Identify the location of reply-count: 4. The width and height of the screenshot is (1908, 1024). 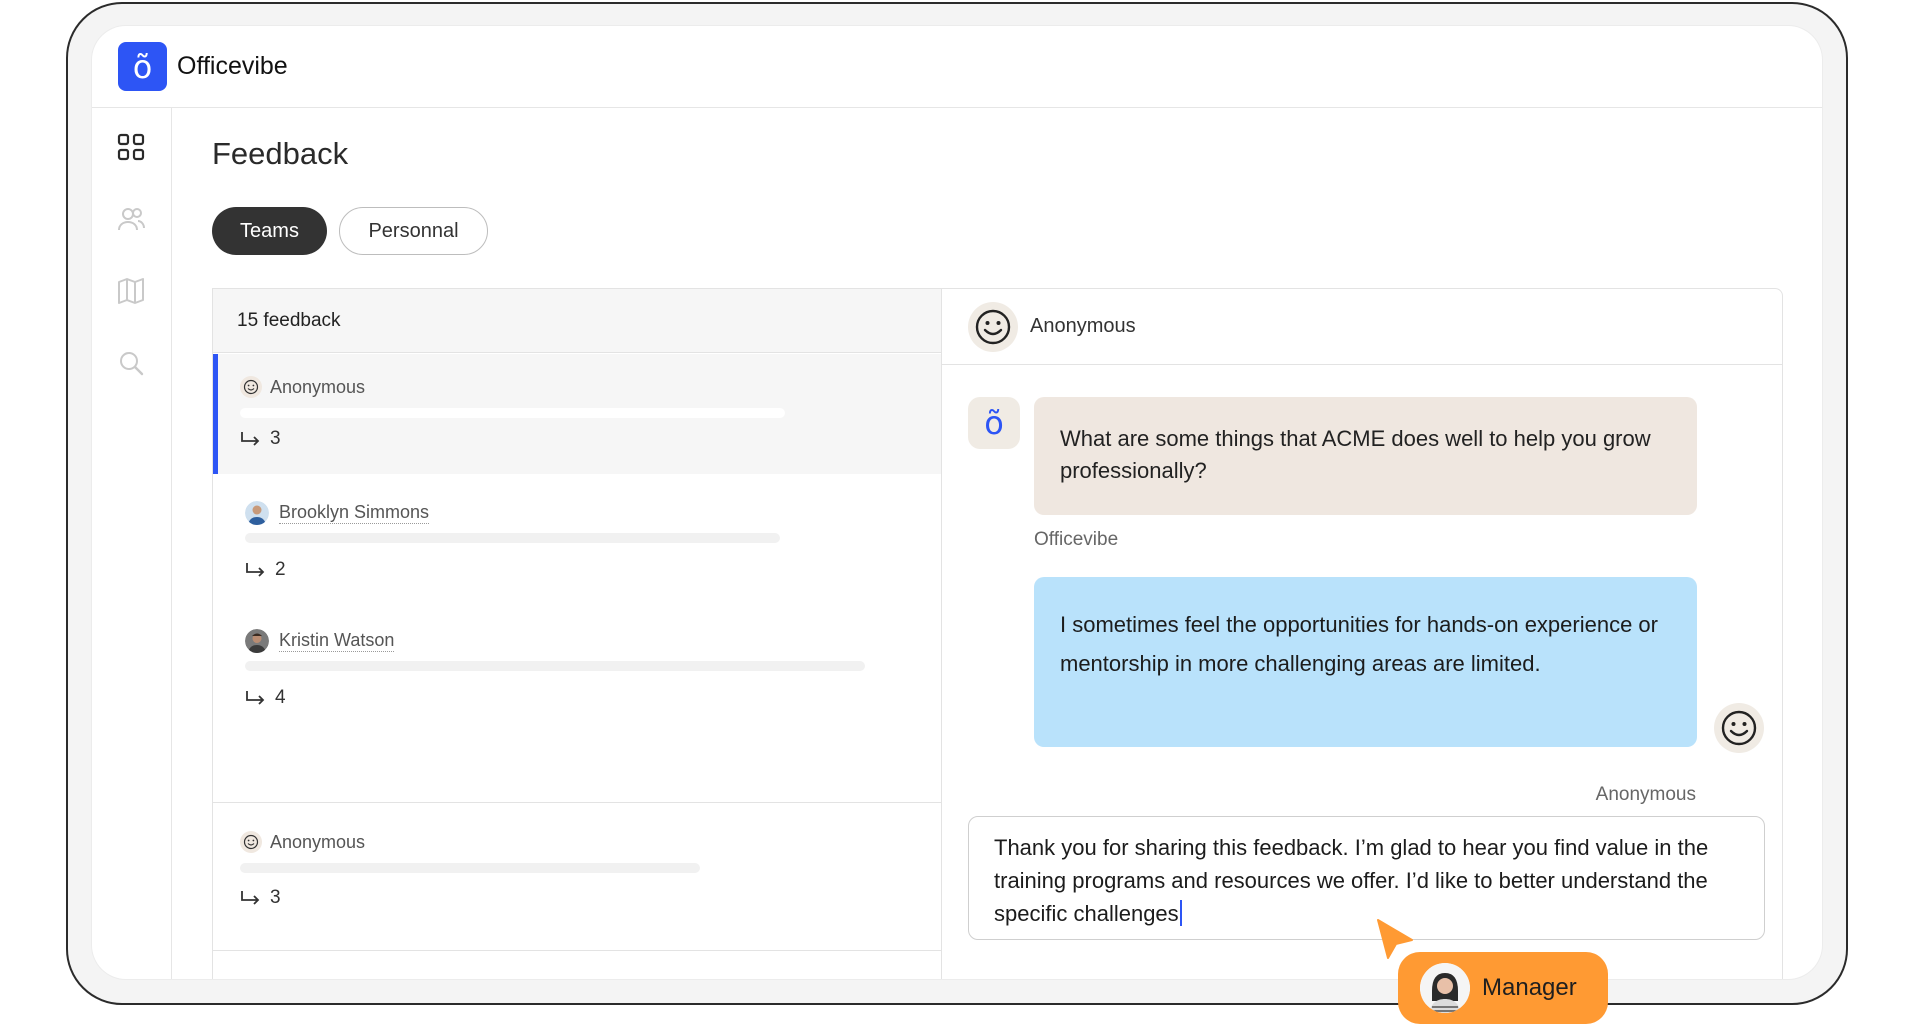
(265, 698).